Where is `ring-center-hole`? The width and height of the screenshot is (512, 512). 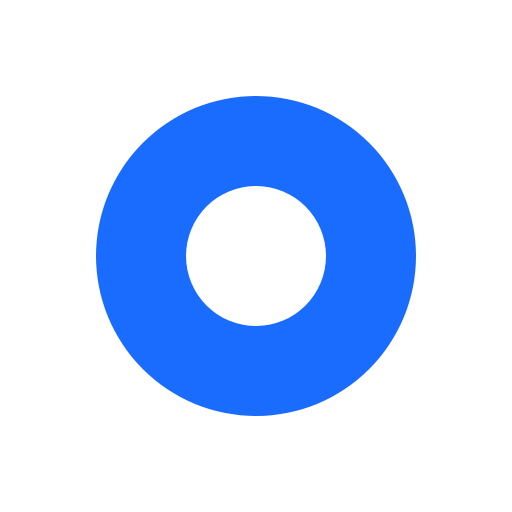
ring-center-hole is located at coordinates (256, 256).